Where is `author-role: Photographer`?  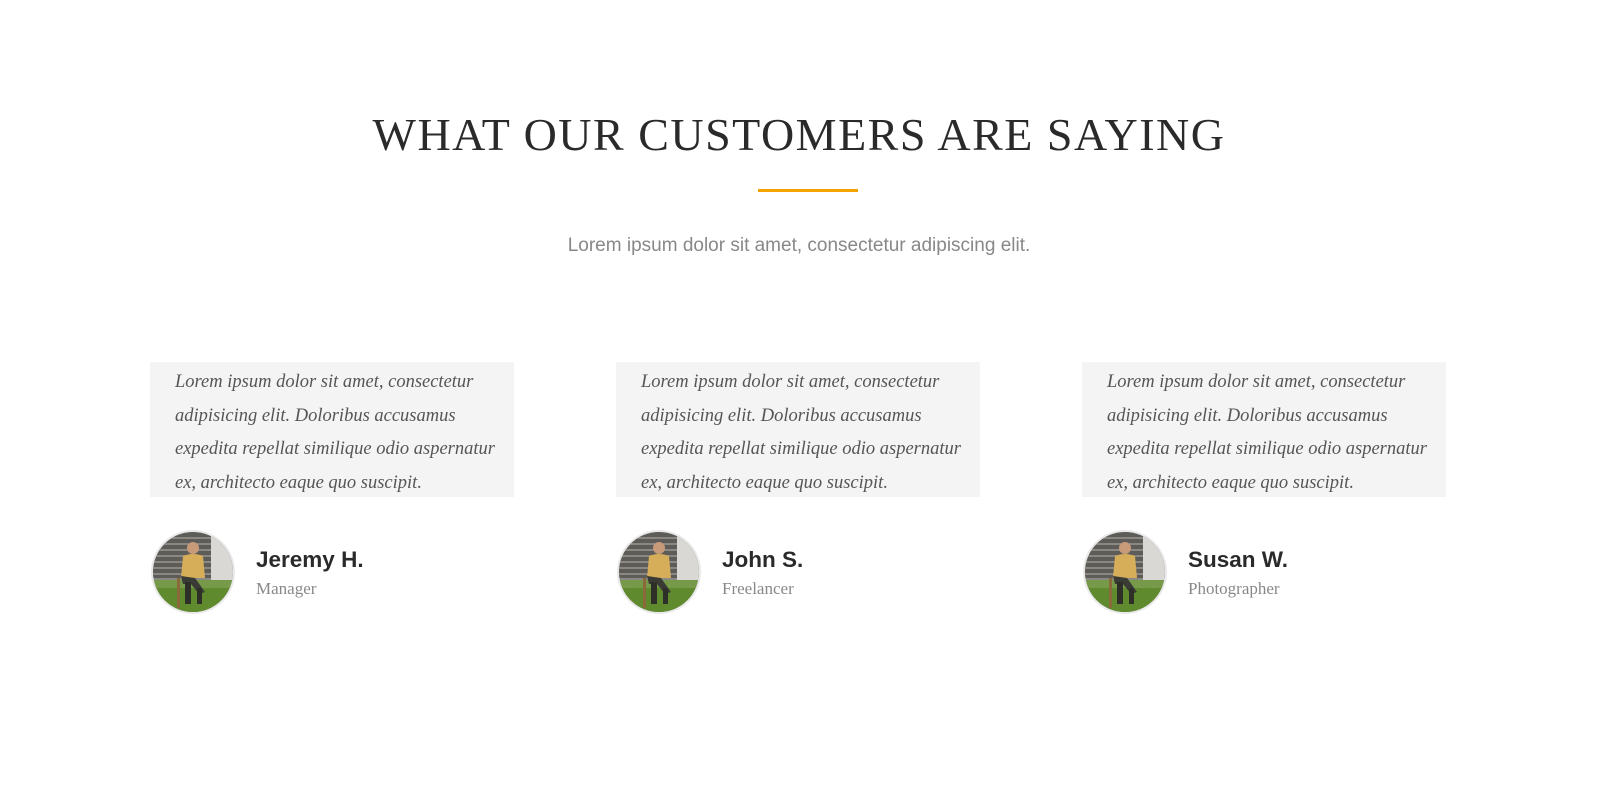
author-role: Photographer is located at coordinates (1234, 588).